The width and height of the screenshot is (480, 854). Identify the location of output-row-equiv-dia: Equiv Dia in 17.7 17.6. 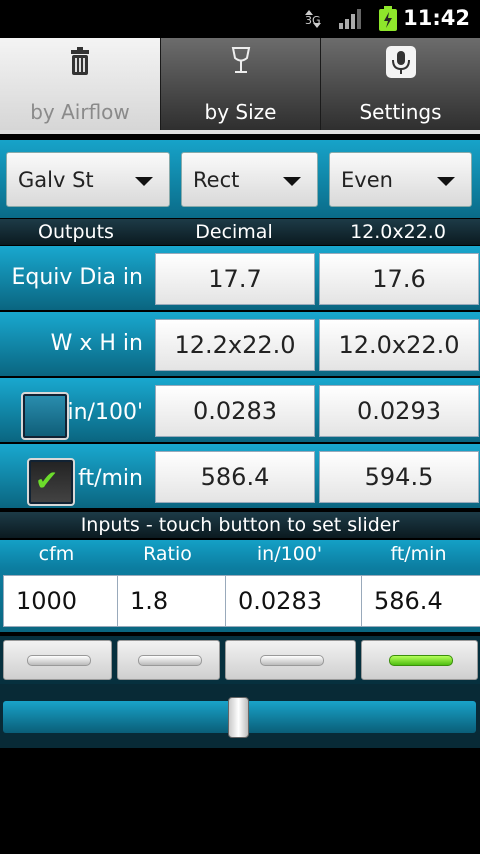
(240, 278).